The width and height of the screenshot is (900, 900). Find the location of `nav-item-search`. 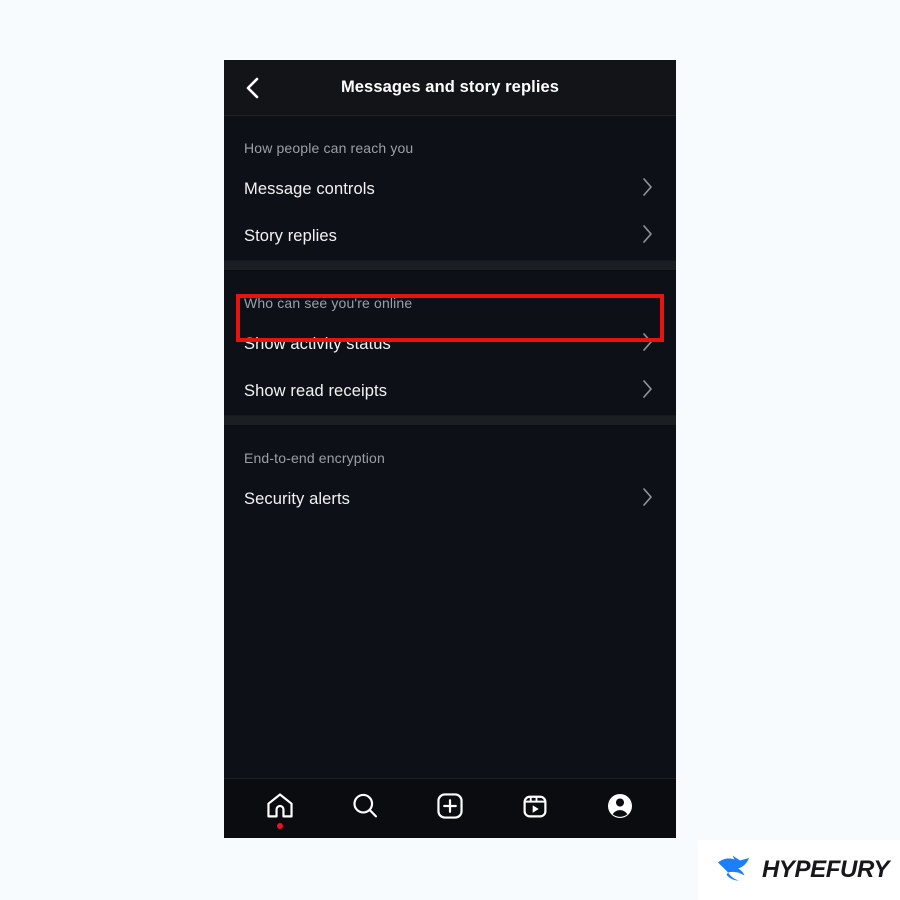

nav-item-search is located at coordinates (365, 809).